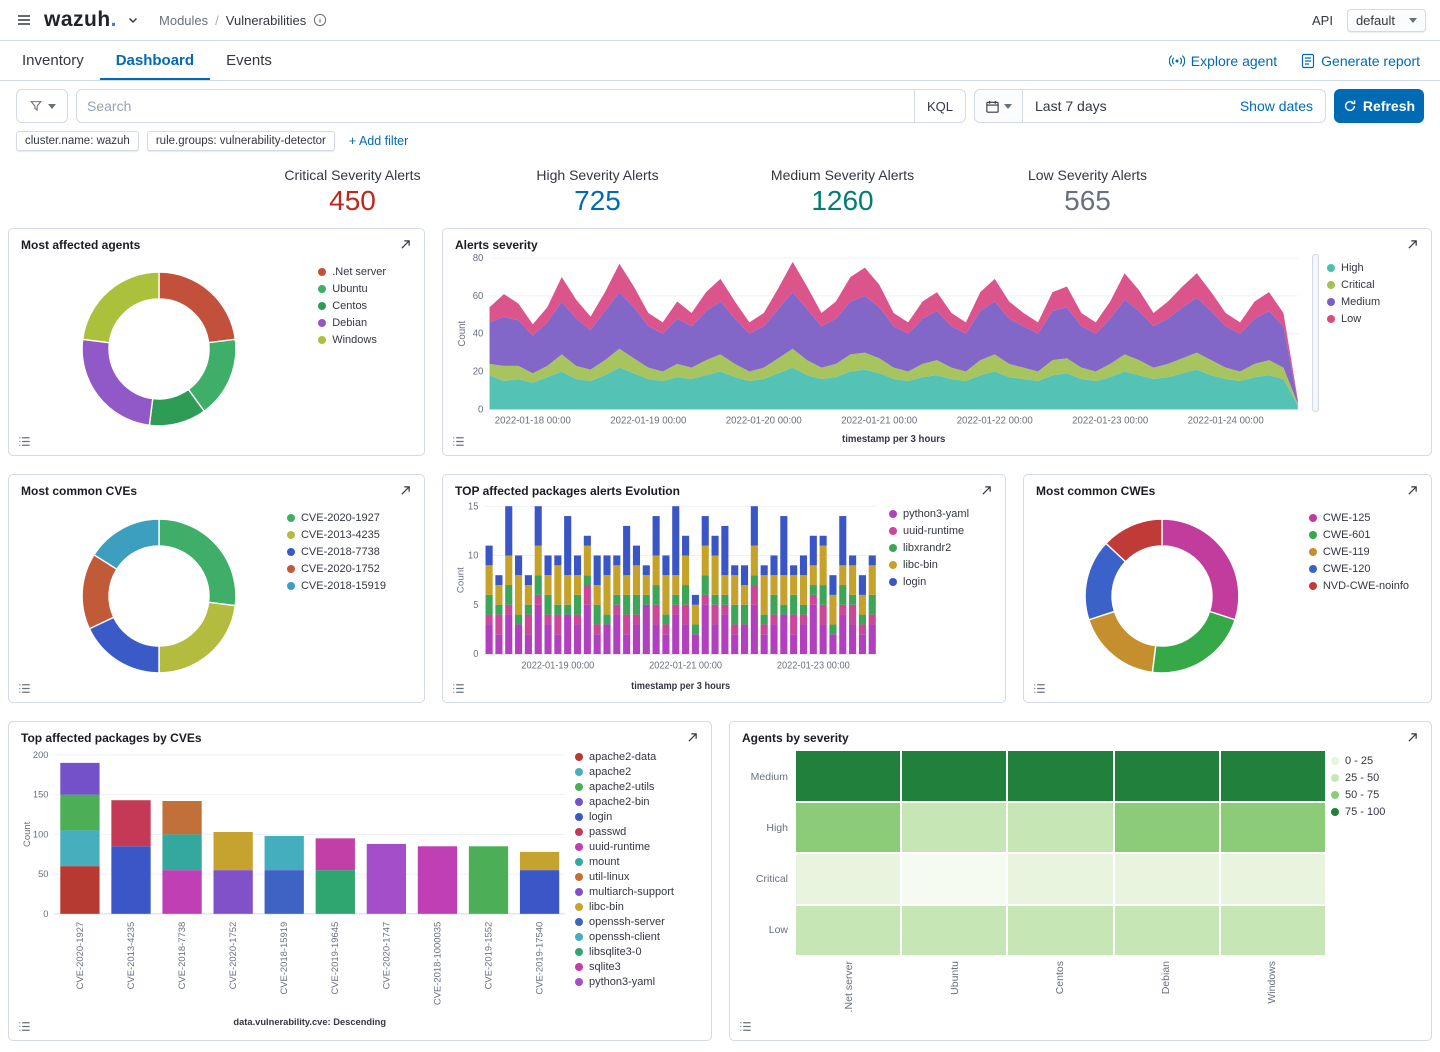 The image size is (1440, 1052). Describe the element at coordinates (352, 340) in the screenshot. I see `legend-item-Windows: Windows` at that location.